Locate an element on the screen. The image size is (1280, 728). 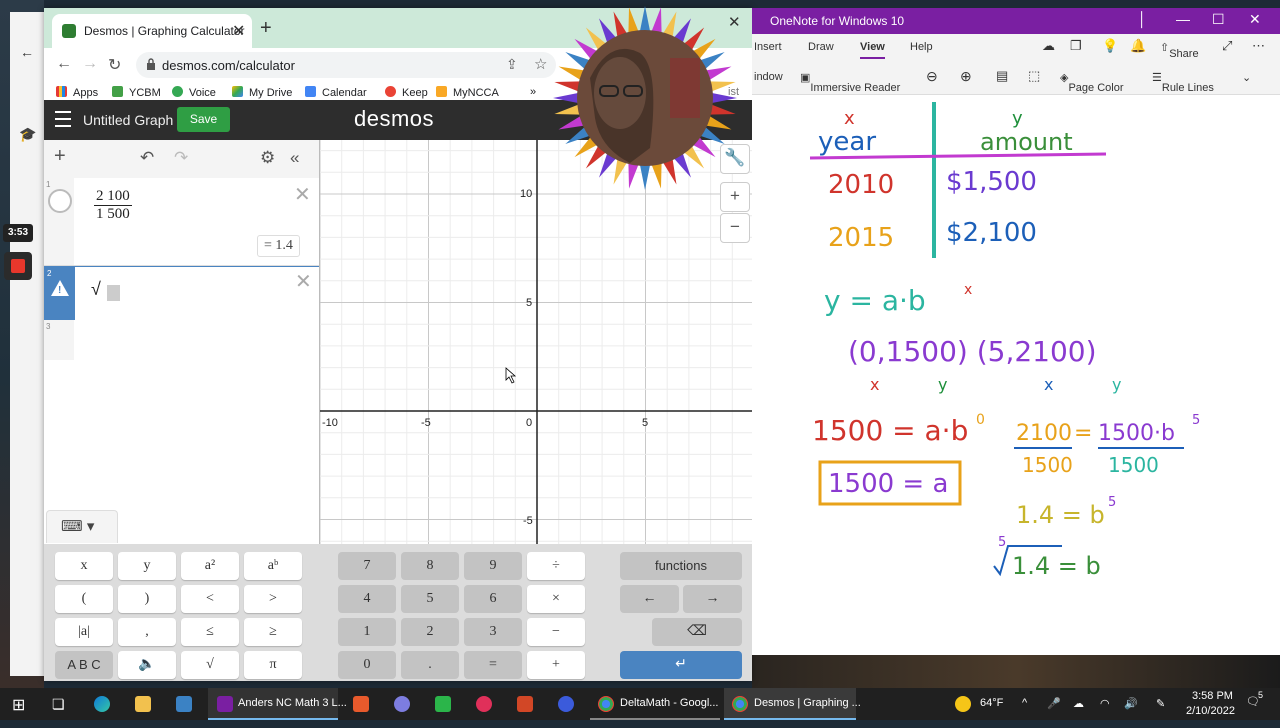
zoom-out-icon: ⊖ is located at coordinates (932, 76).